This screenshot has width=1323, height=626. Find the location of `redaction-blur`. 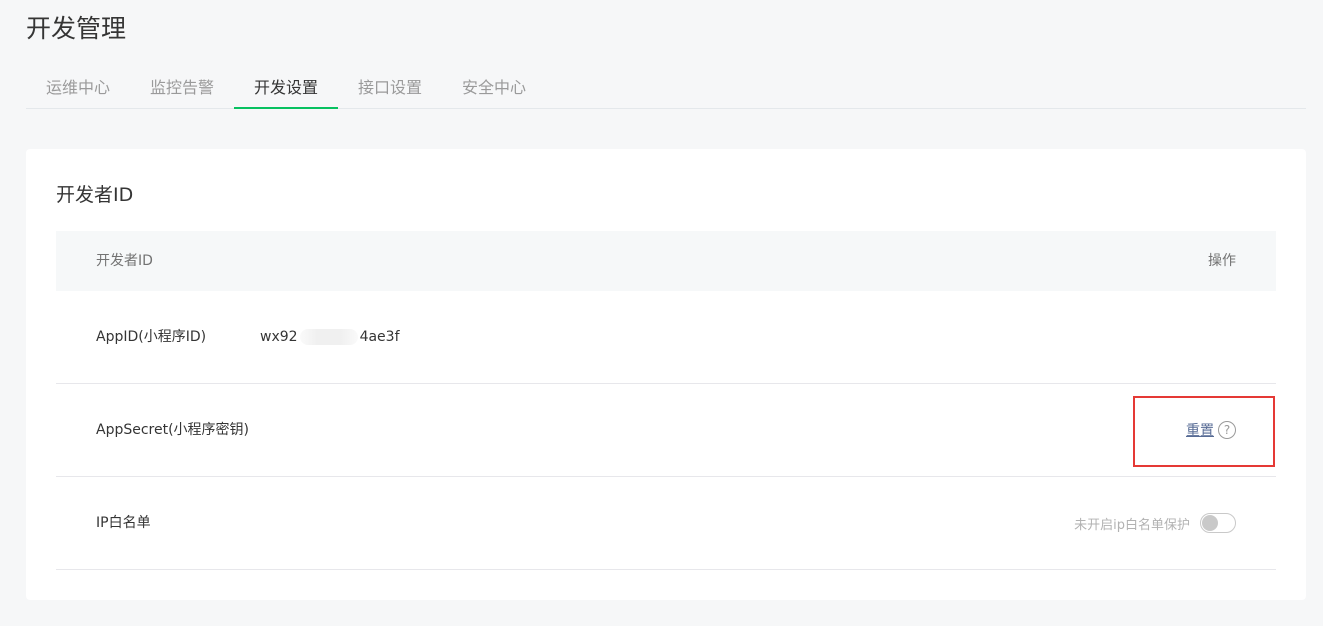

redaction-blur is located at coordinates (328, 337).